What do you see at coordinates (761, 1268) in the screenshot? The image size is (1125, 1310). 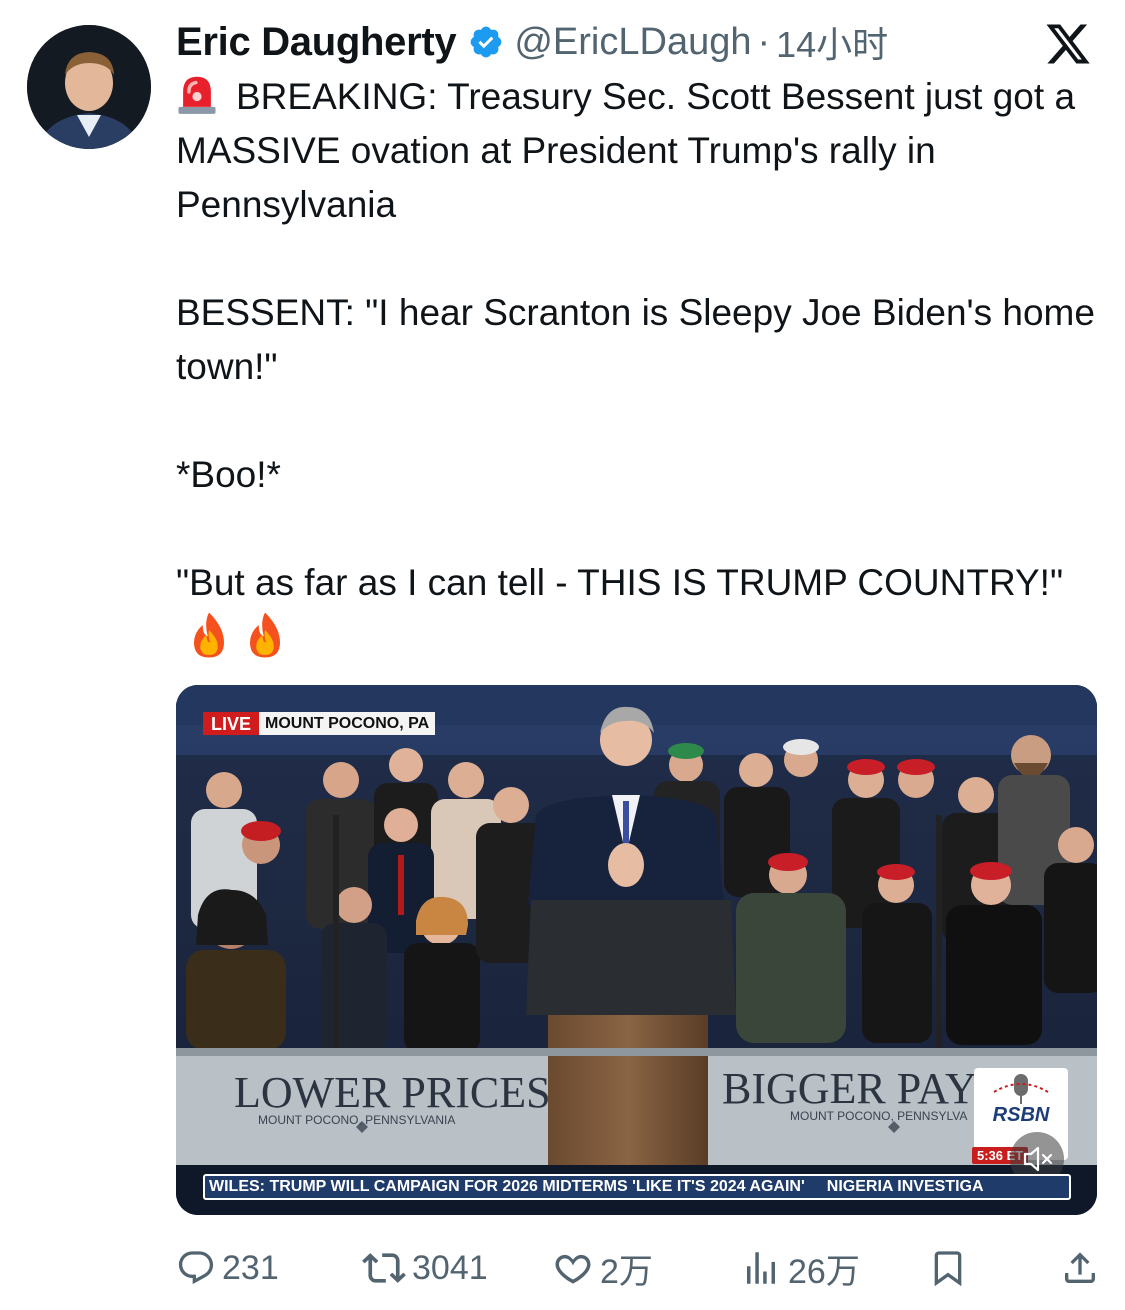 I see `views-icon` at bounding box center [761, 1268].